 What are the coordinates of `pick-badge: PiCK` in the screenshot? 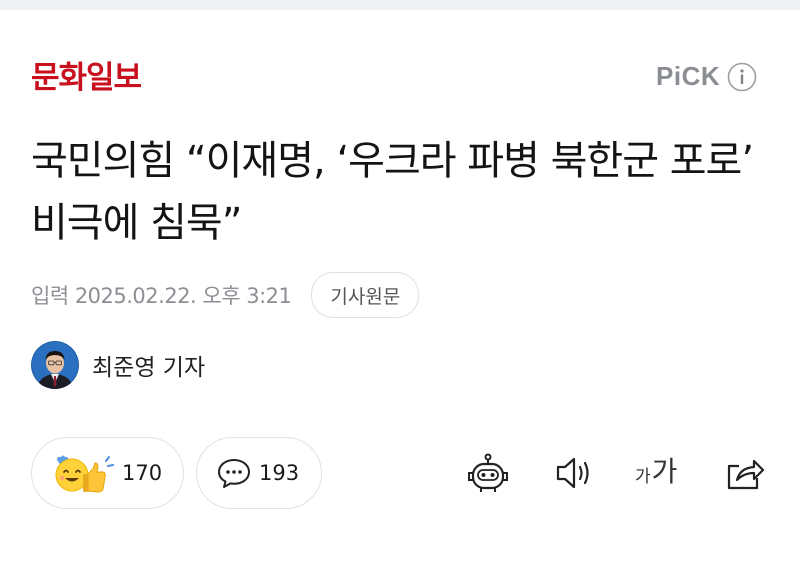 It's located at (706, 76).